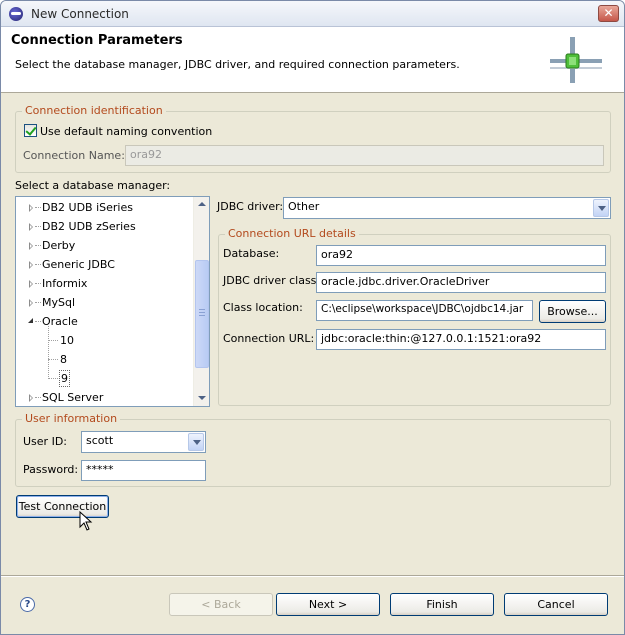 The width and height of the screenshot is (625, 635). I want to click on jdbc-driver-label: JDBC driver:, so click(250, 206).